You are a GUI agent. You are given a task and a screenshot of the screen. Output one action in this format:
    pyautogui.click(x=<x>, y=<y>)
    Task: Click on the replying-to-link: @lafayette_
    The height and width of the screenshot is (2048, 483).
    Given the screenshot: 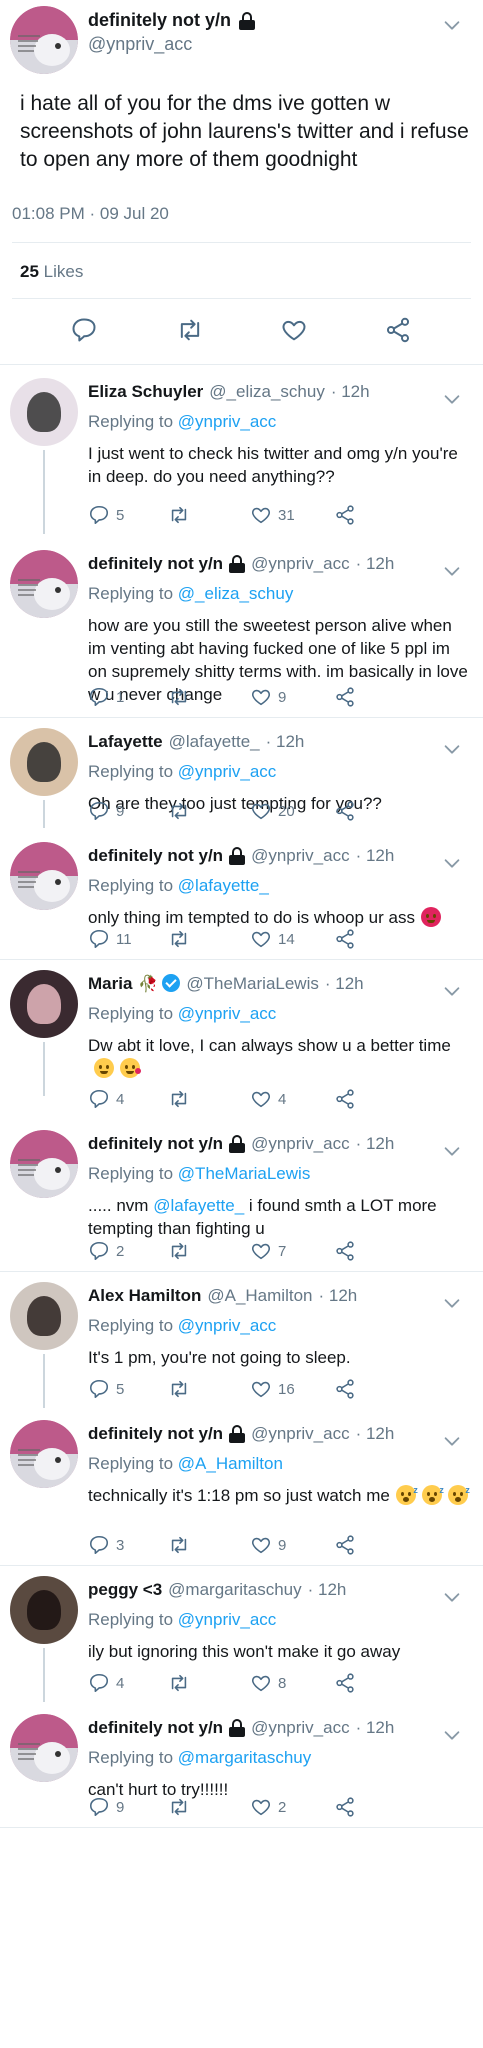 What is the action you would take?
    pyautogui.click(x=223, y=885)
    